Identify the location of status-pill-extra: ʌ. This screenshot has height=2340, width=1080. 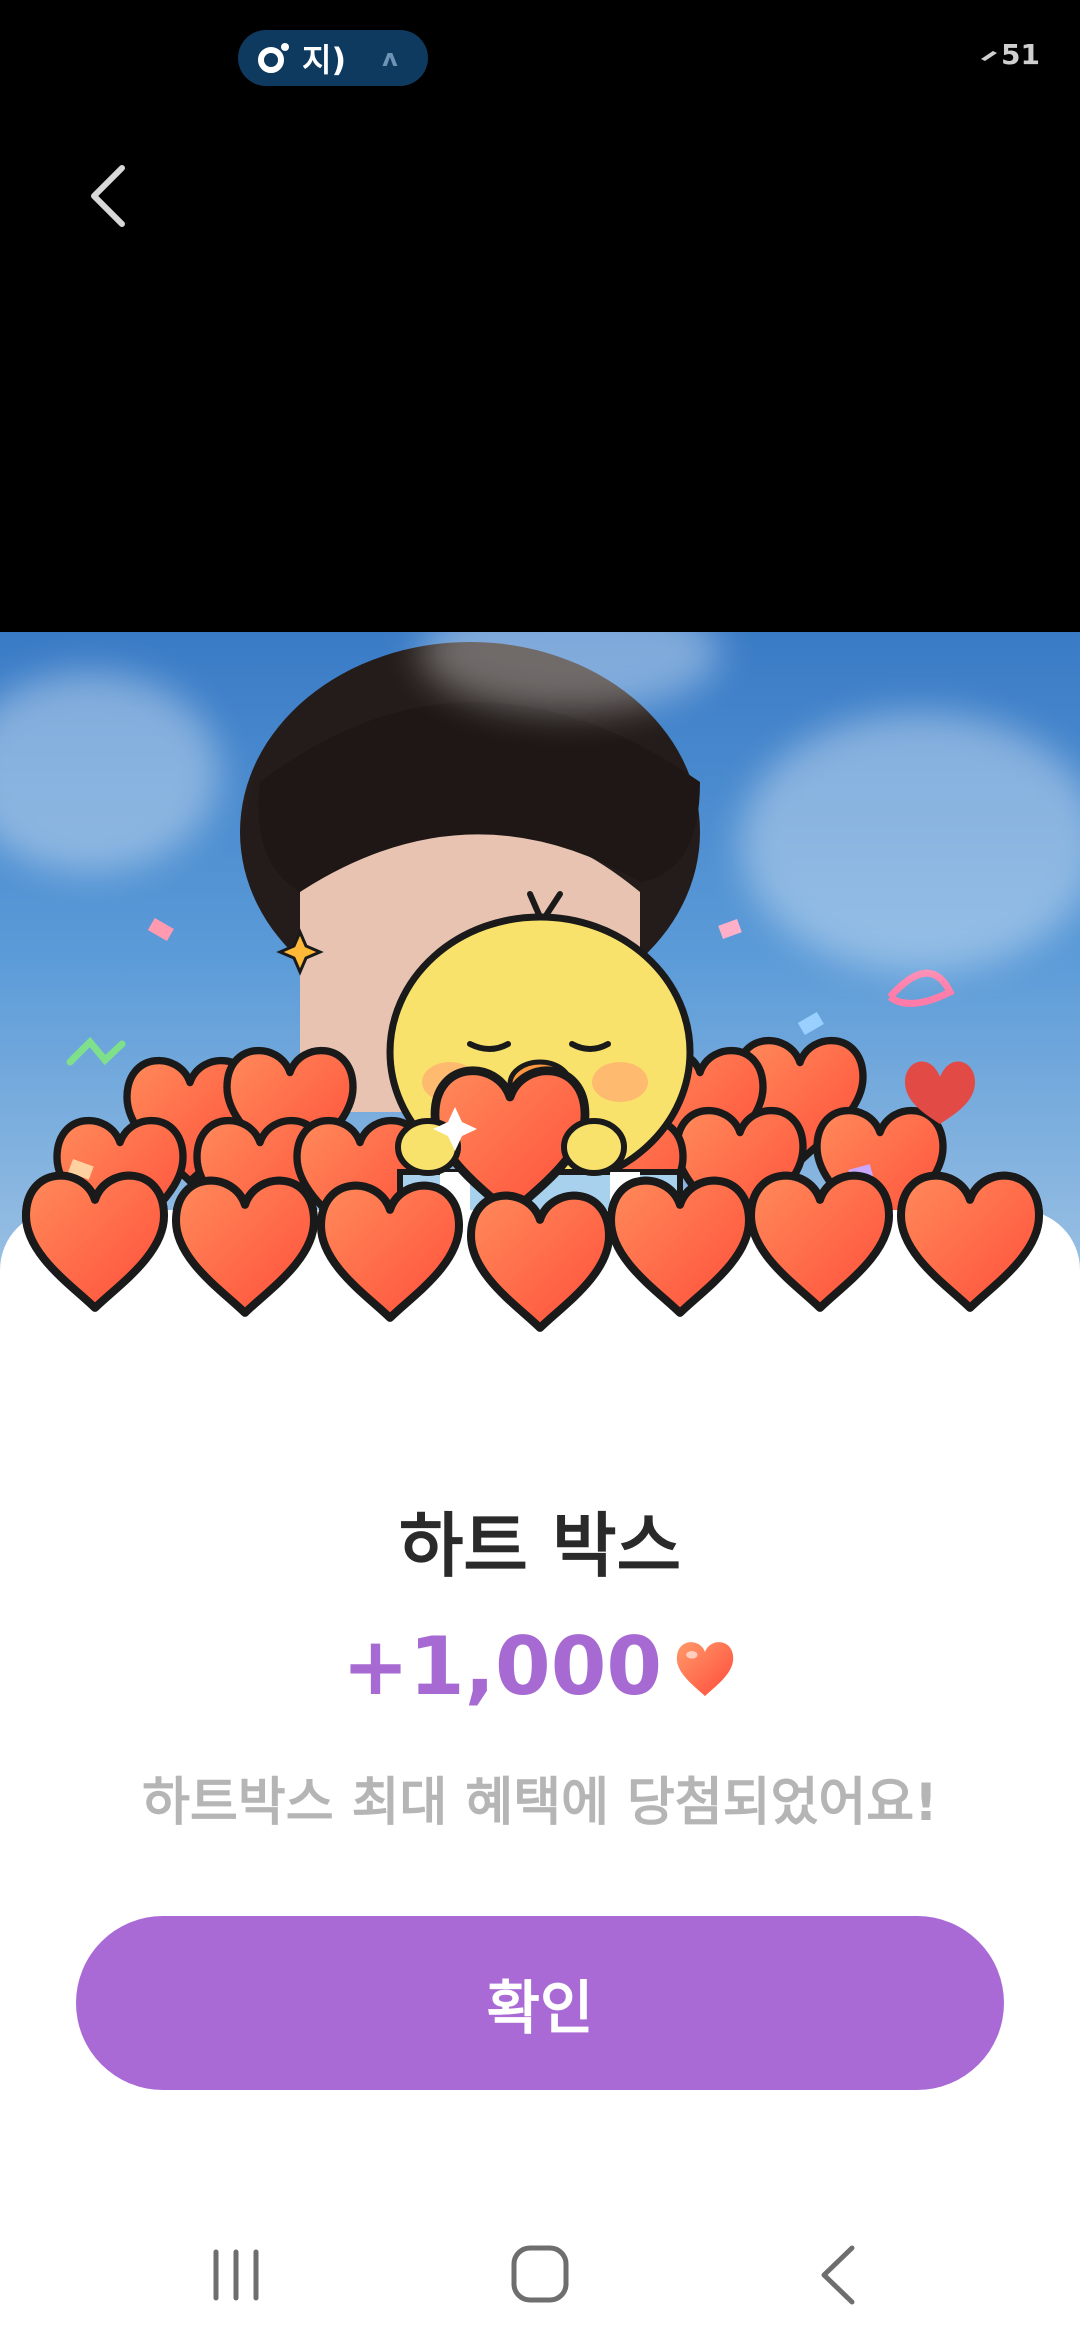
(390, 58).